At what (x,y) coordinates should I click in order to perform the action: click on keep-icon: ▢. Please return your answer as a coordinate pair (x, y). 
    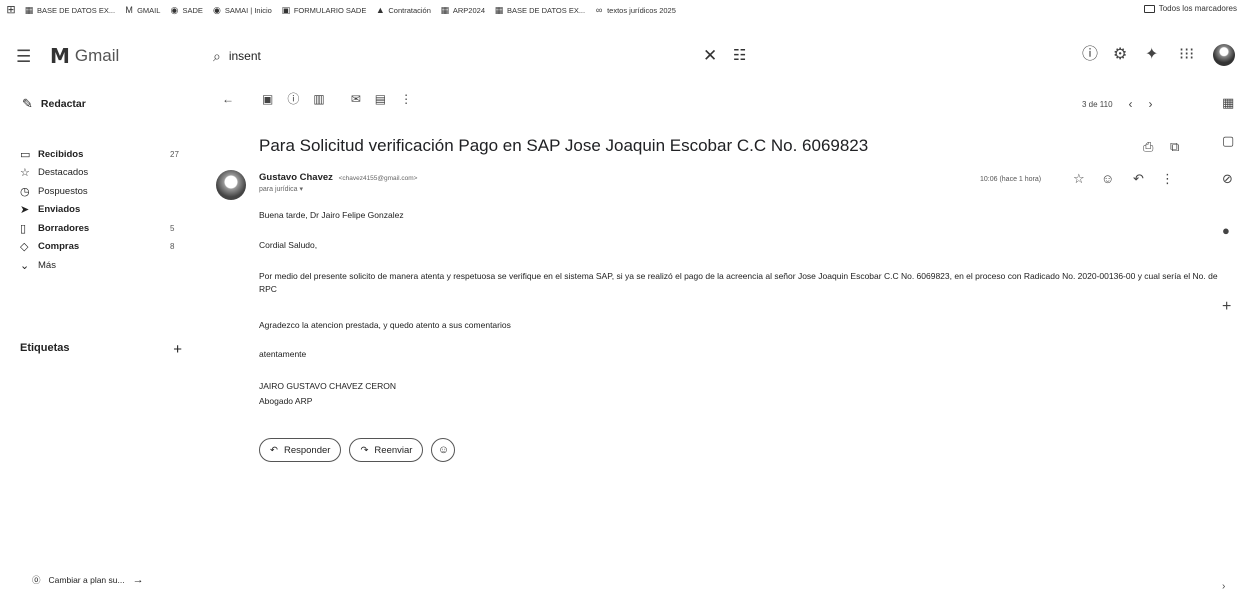
    Looking at the image, I should click on (1228, 140).